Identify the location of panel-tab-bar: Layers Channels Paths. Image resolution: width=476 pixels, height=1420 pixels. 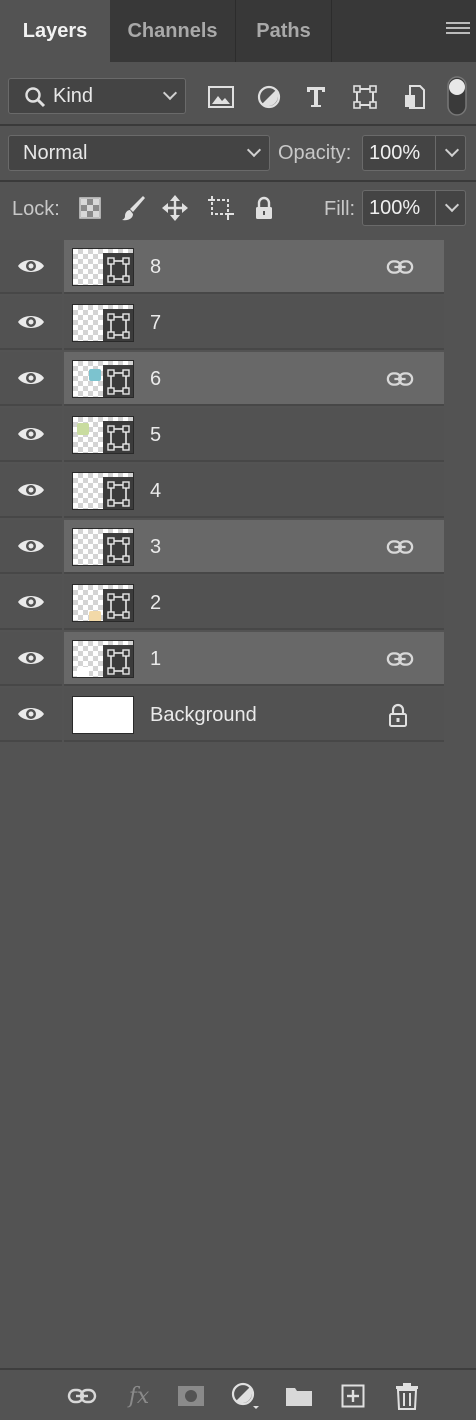
(238, 31).